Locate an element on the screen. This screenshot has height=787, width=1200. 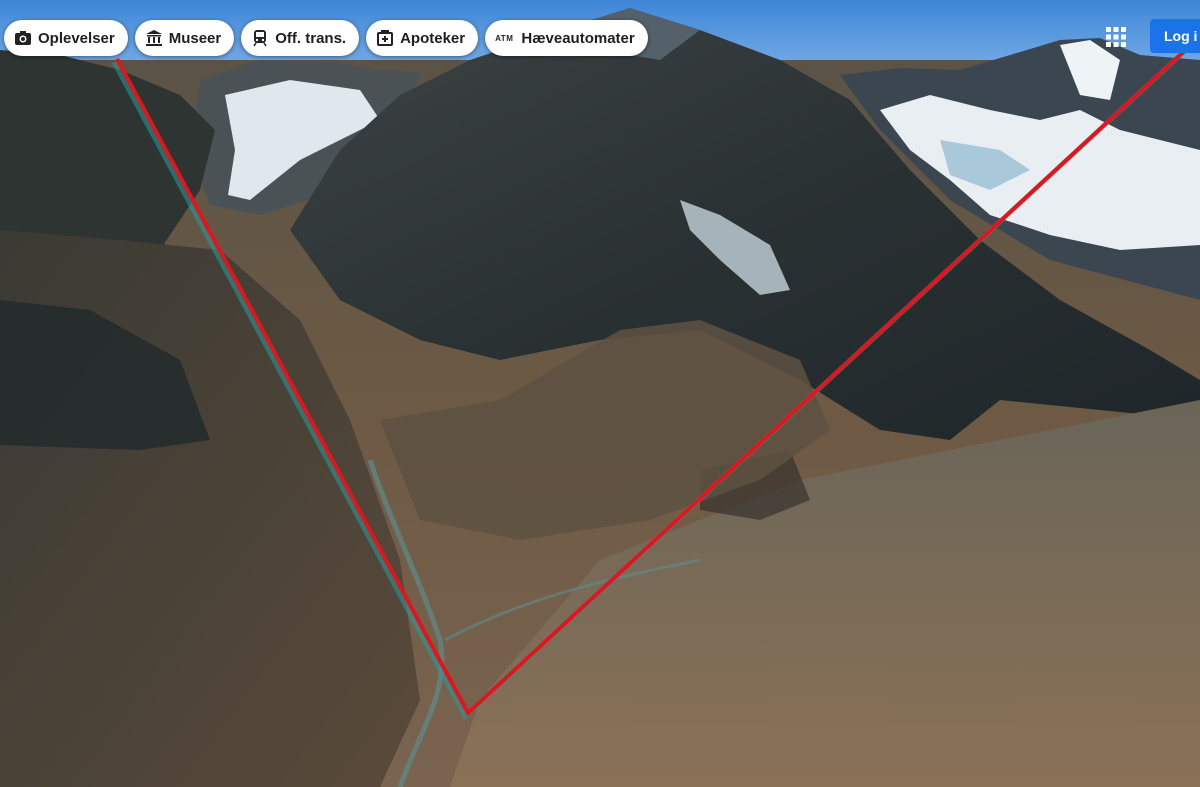
chip-label: Museer is located at coordinates (195, 38).